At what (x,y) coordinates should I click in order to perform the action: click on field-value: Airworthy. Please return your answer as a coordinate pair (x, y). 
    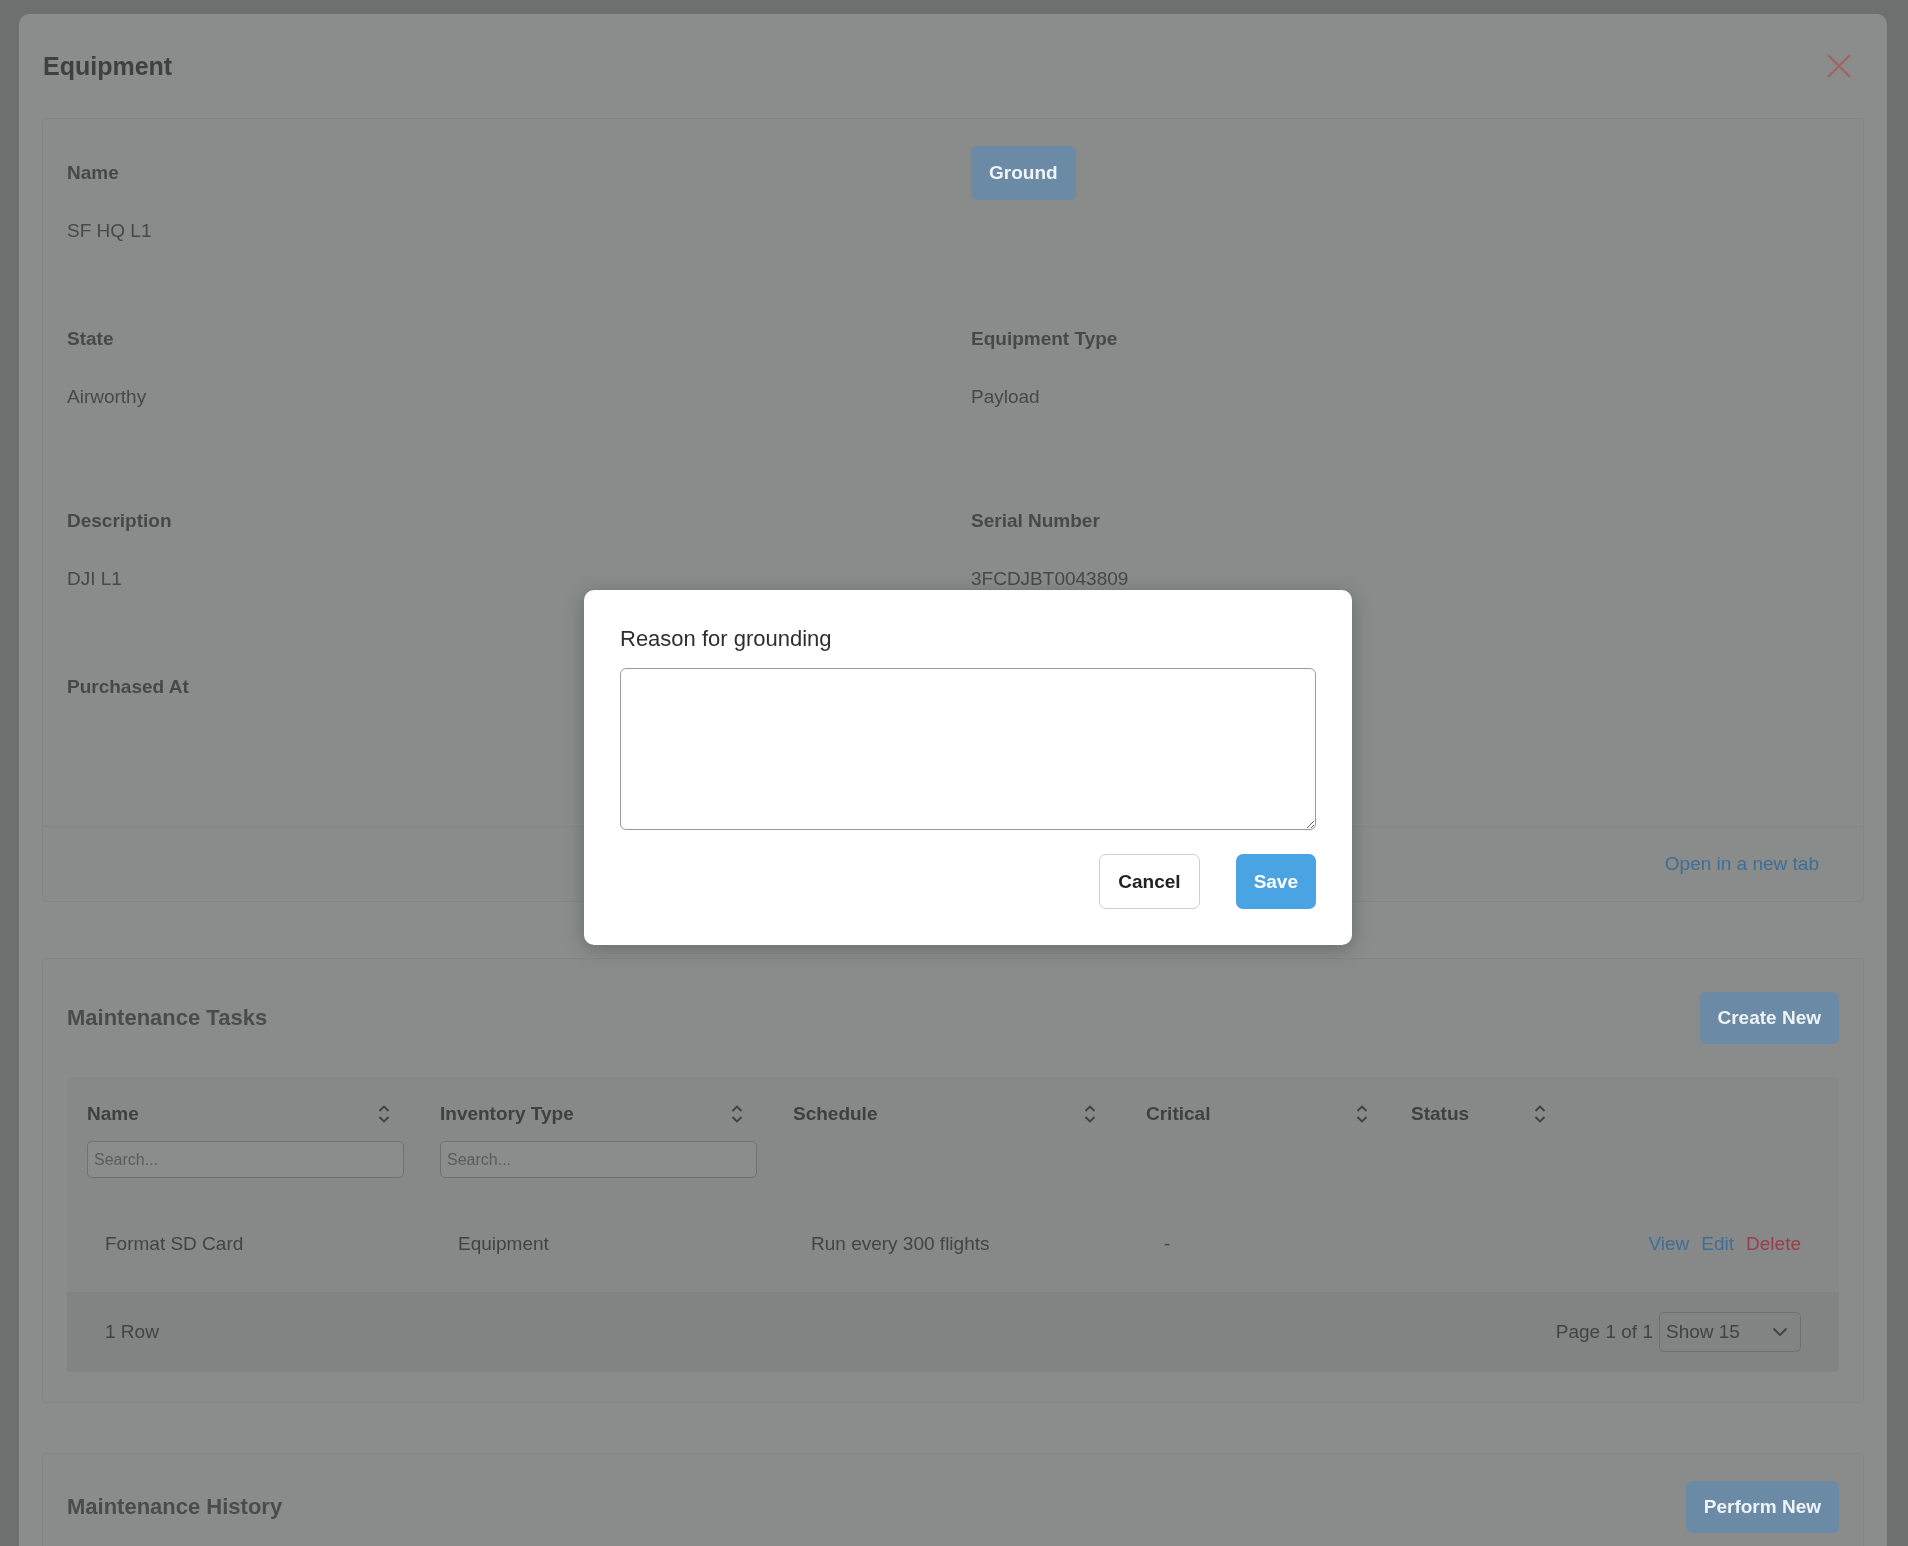
    Looking at the image, I should click on (107, 397).